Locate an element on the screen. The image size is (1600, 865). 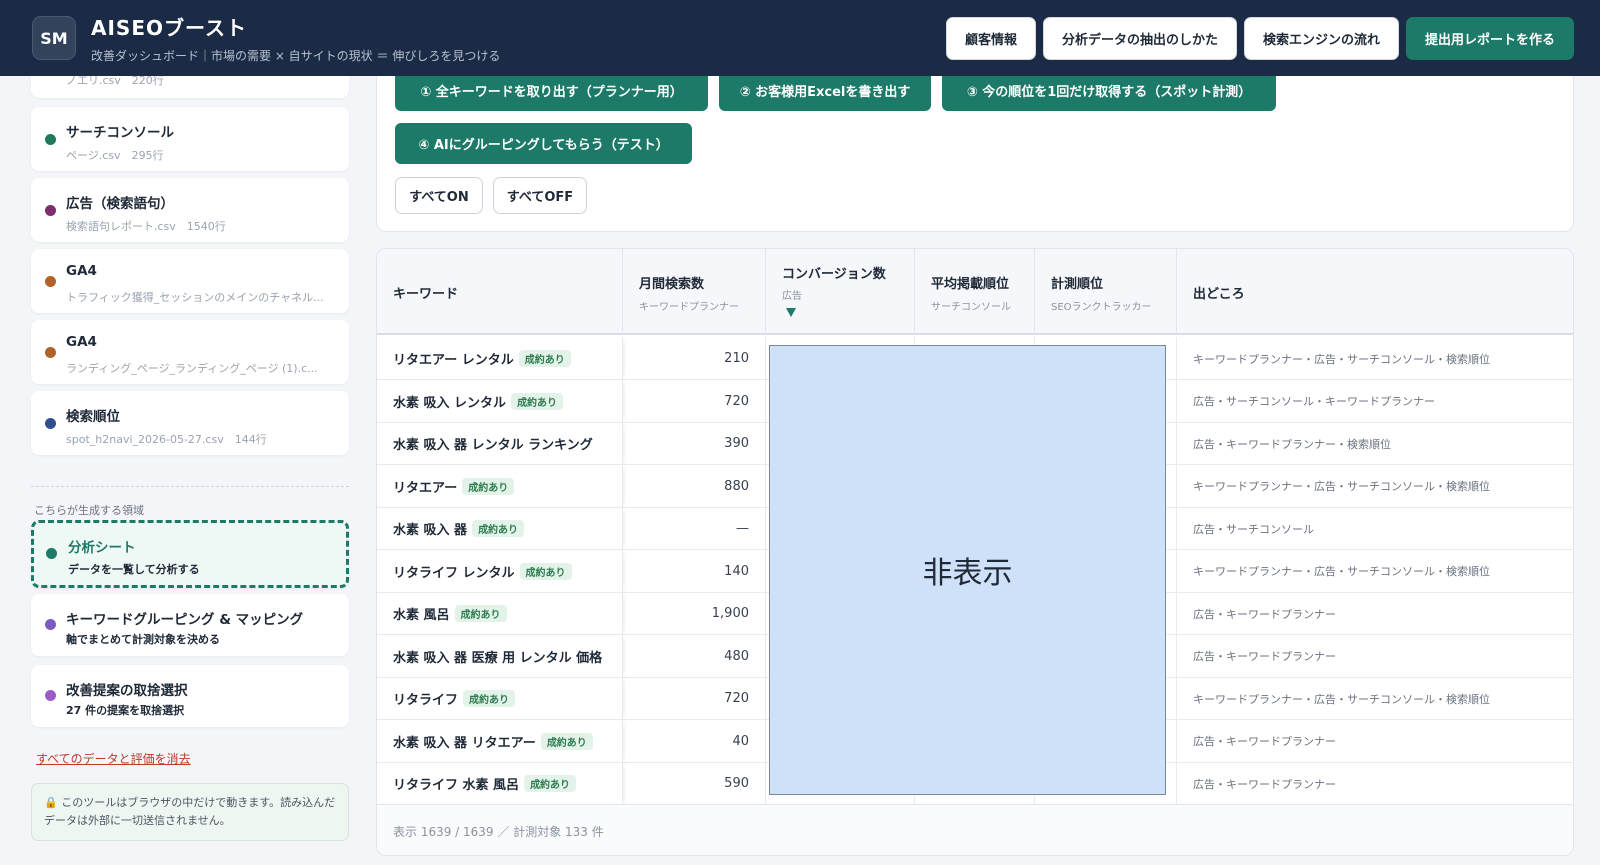
source-cell: 広告・サーチコンソール・キーワードプランナー is located at coordinates (1314, 401).